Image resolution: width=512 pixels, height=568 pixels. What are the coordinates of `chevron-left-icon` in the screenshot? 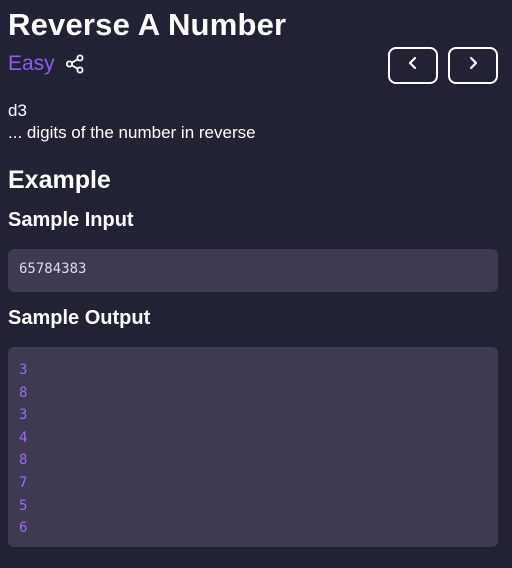 It's located at (413, 65).